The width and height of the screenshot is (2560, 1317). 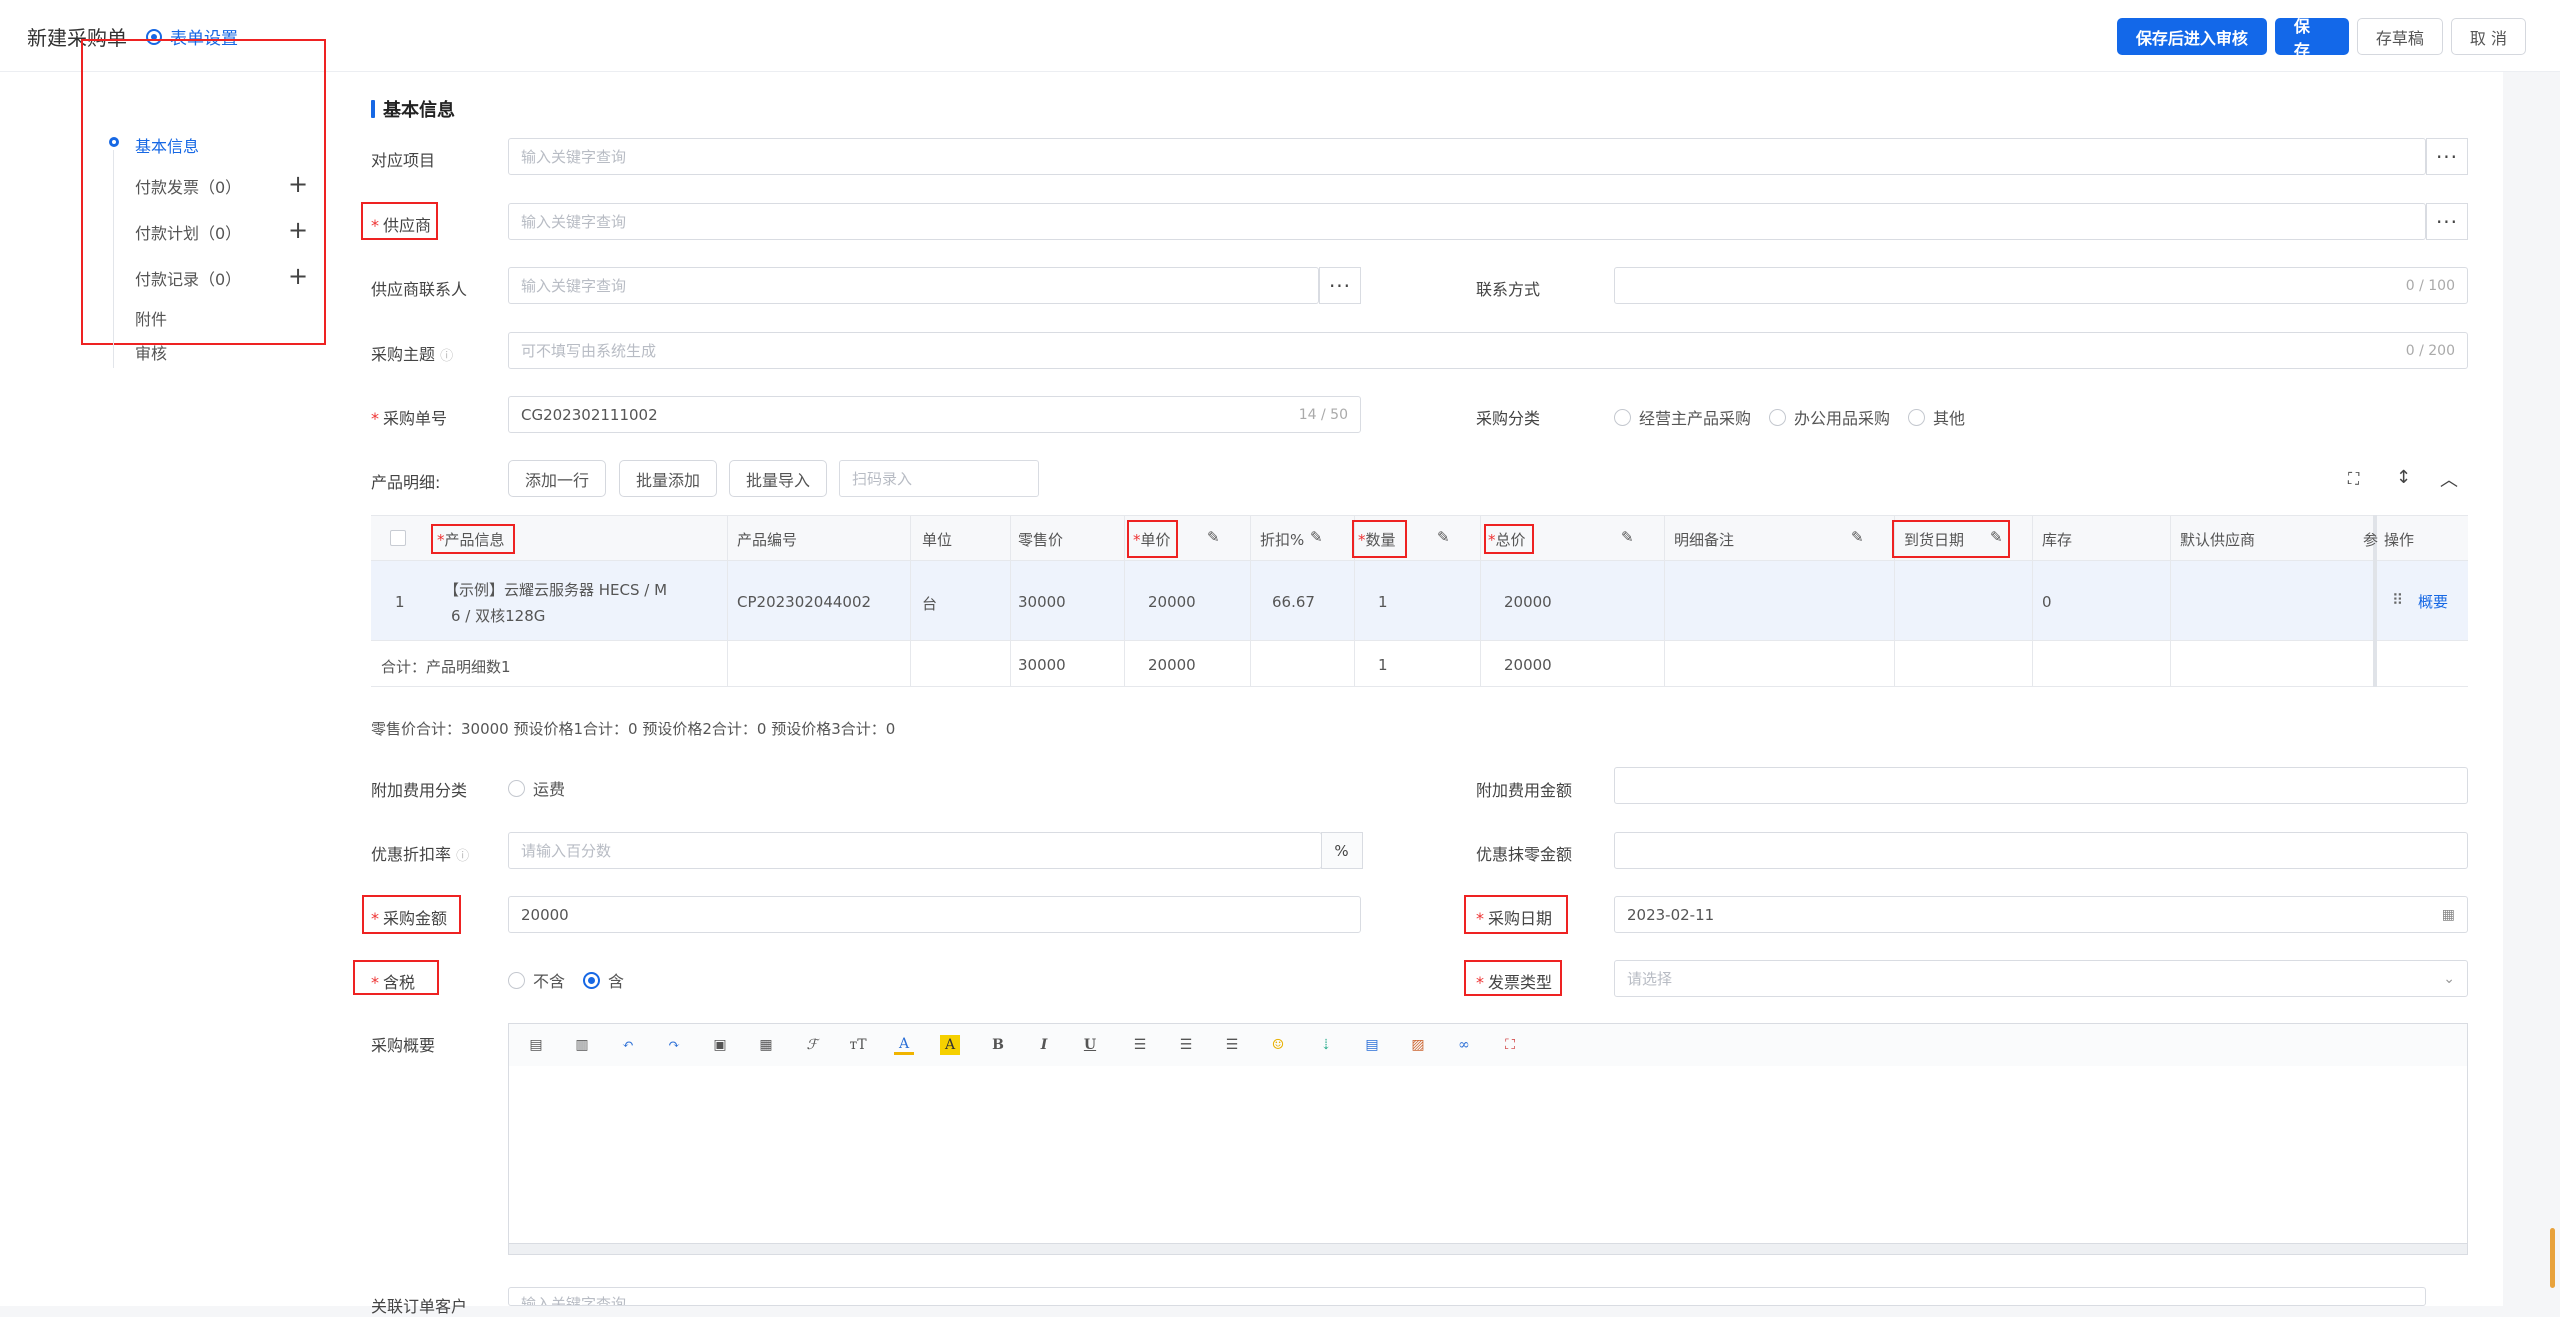 I want to click on highlight-color-icon: A, so click(x=950, y=1045).